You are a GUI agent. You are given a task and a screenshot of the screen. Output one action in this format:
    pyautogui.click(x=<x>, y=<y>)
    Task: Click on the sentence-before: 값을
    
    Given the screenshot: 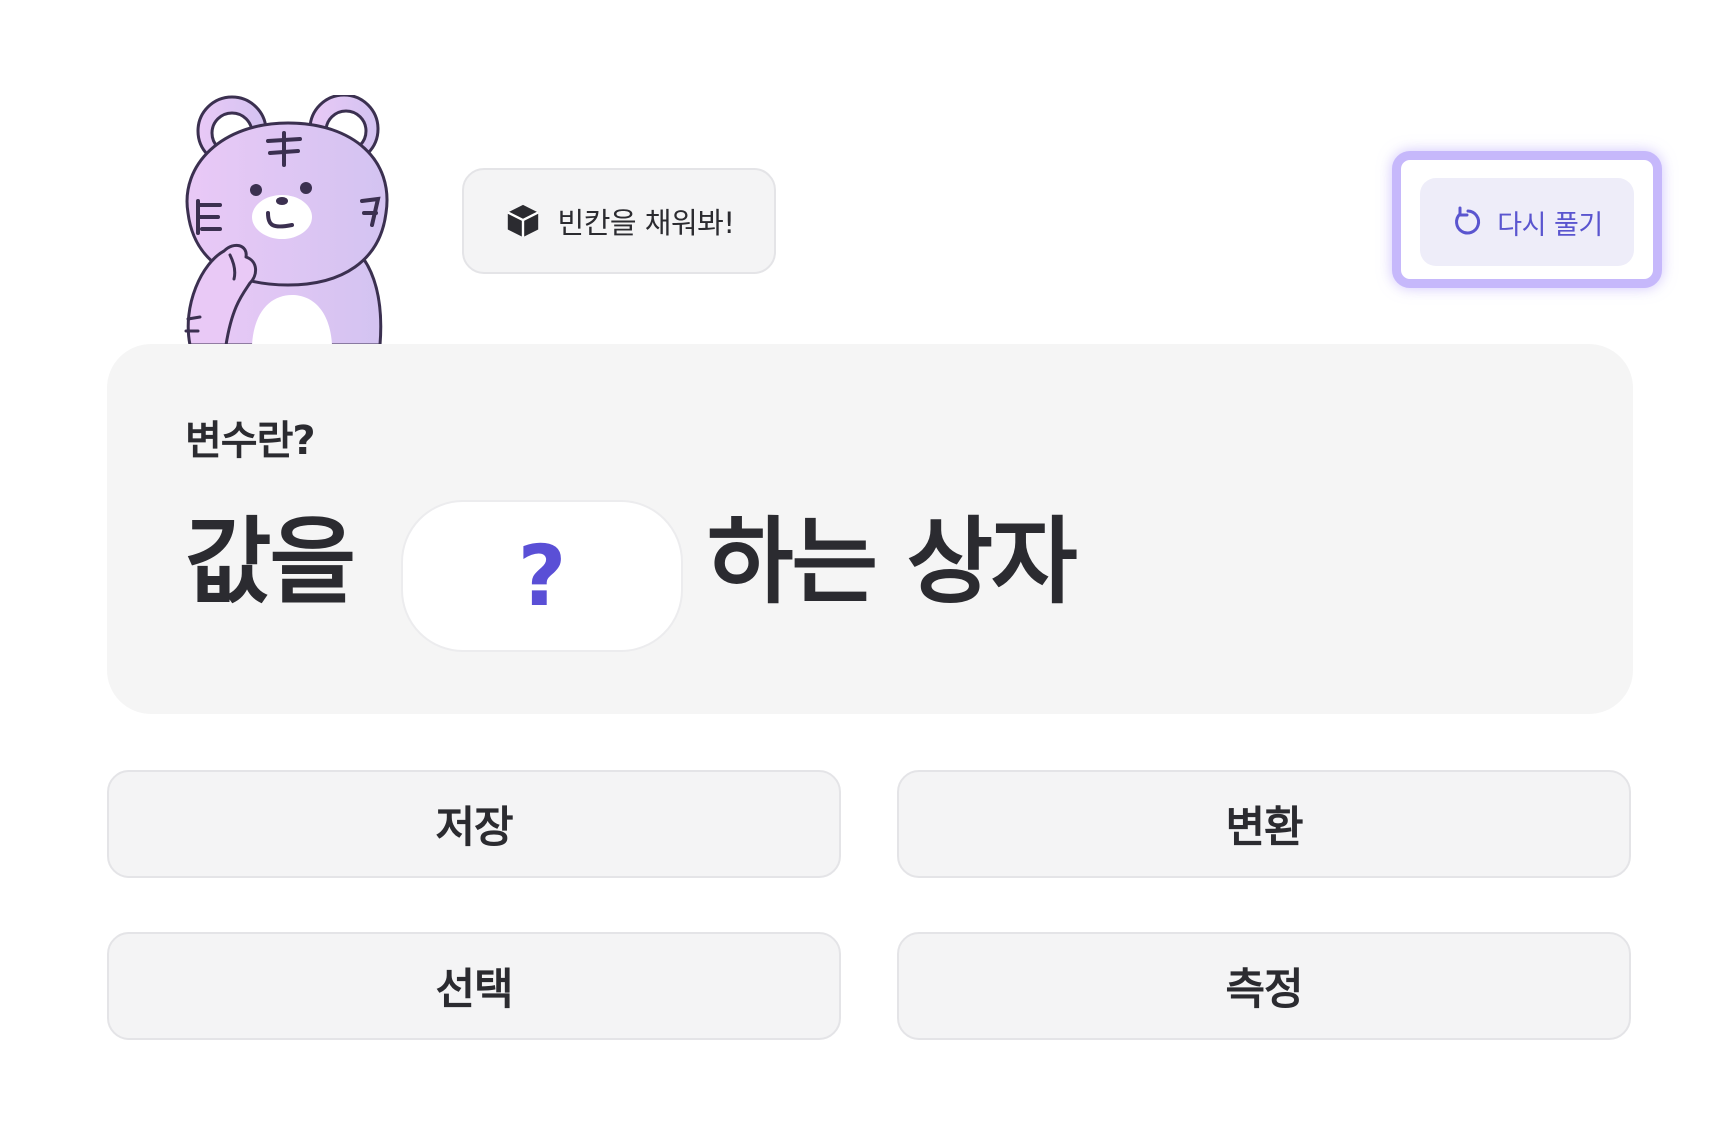 What is the action you would take?
    pyautogui.click(x=270, y=562)
    